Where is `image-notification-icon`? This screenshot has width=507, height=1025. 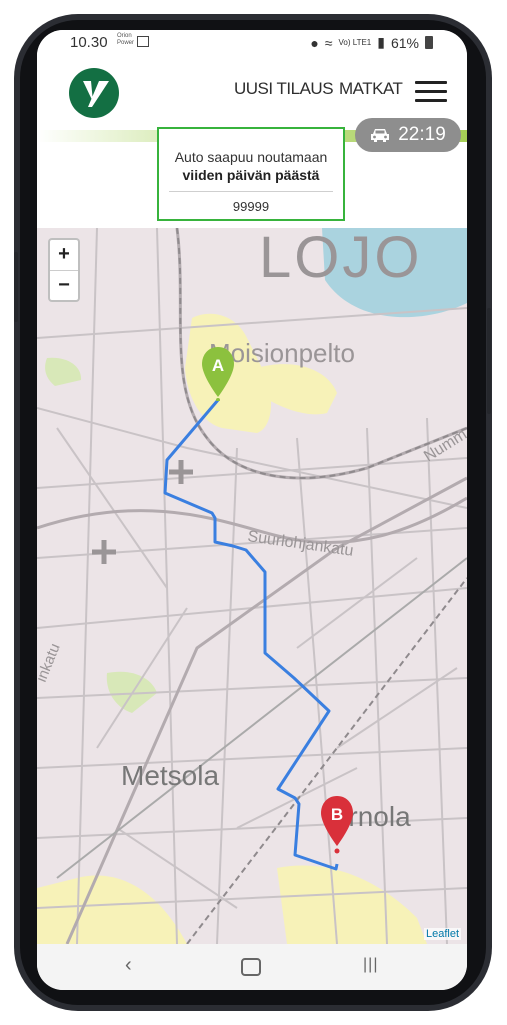 image-notification-icon is located at coordinates (143, 41).